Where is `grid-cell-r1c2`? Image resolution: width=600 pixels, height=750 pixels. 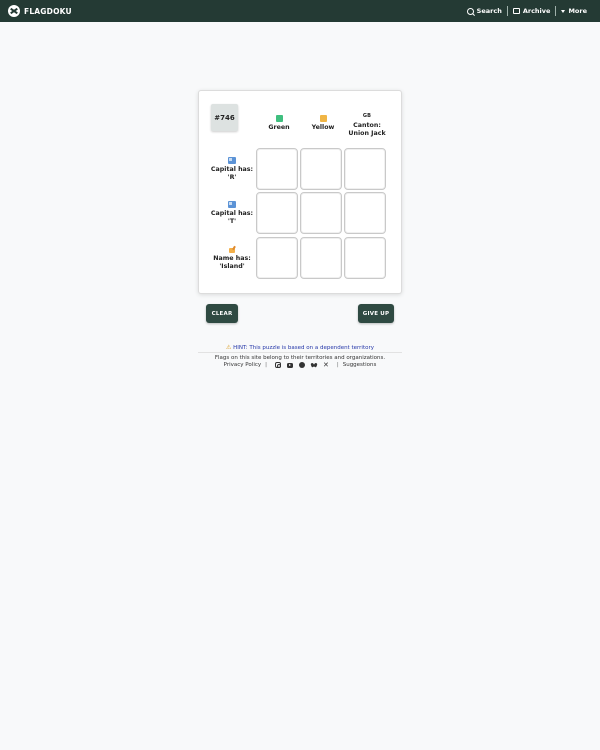
grid-cell-r1c2 is located at coordinates (321, 169).